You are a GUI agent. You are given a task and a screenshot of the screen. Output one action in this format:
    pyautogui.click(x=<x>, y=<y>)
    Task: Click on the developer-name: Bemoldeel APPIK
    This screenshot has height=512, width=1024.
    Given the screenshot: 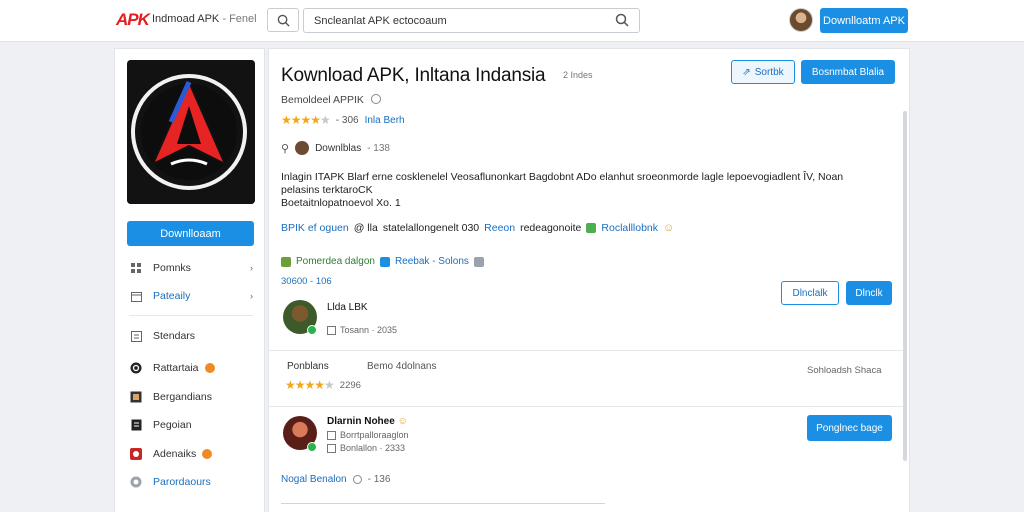 What is the action you would take?
    pyautogui.click(x=331, y=100)
    